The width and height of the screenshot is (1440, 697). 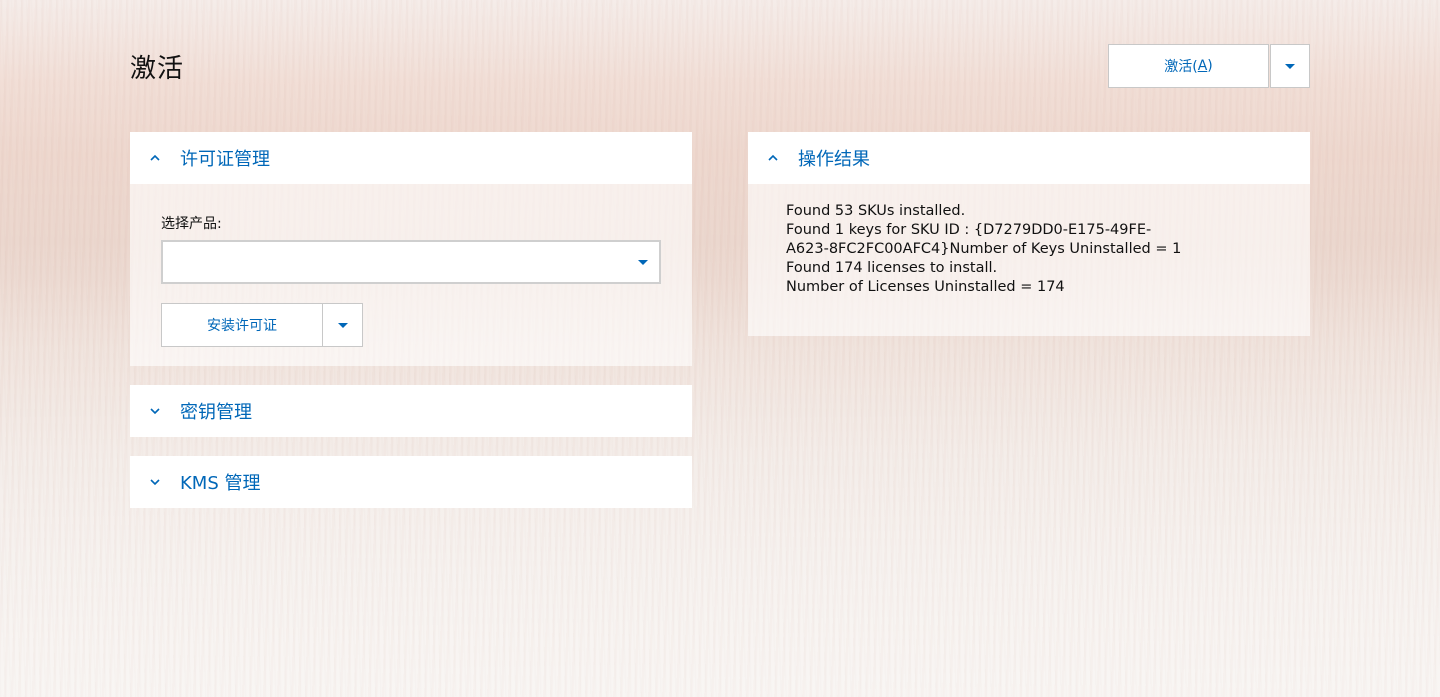 I want to click on kms-management-title: KMS 管理, so click(x=220, y=483).